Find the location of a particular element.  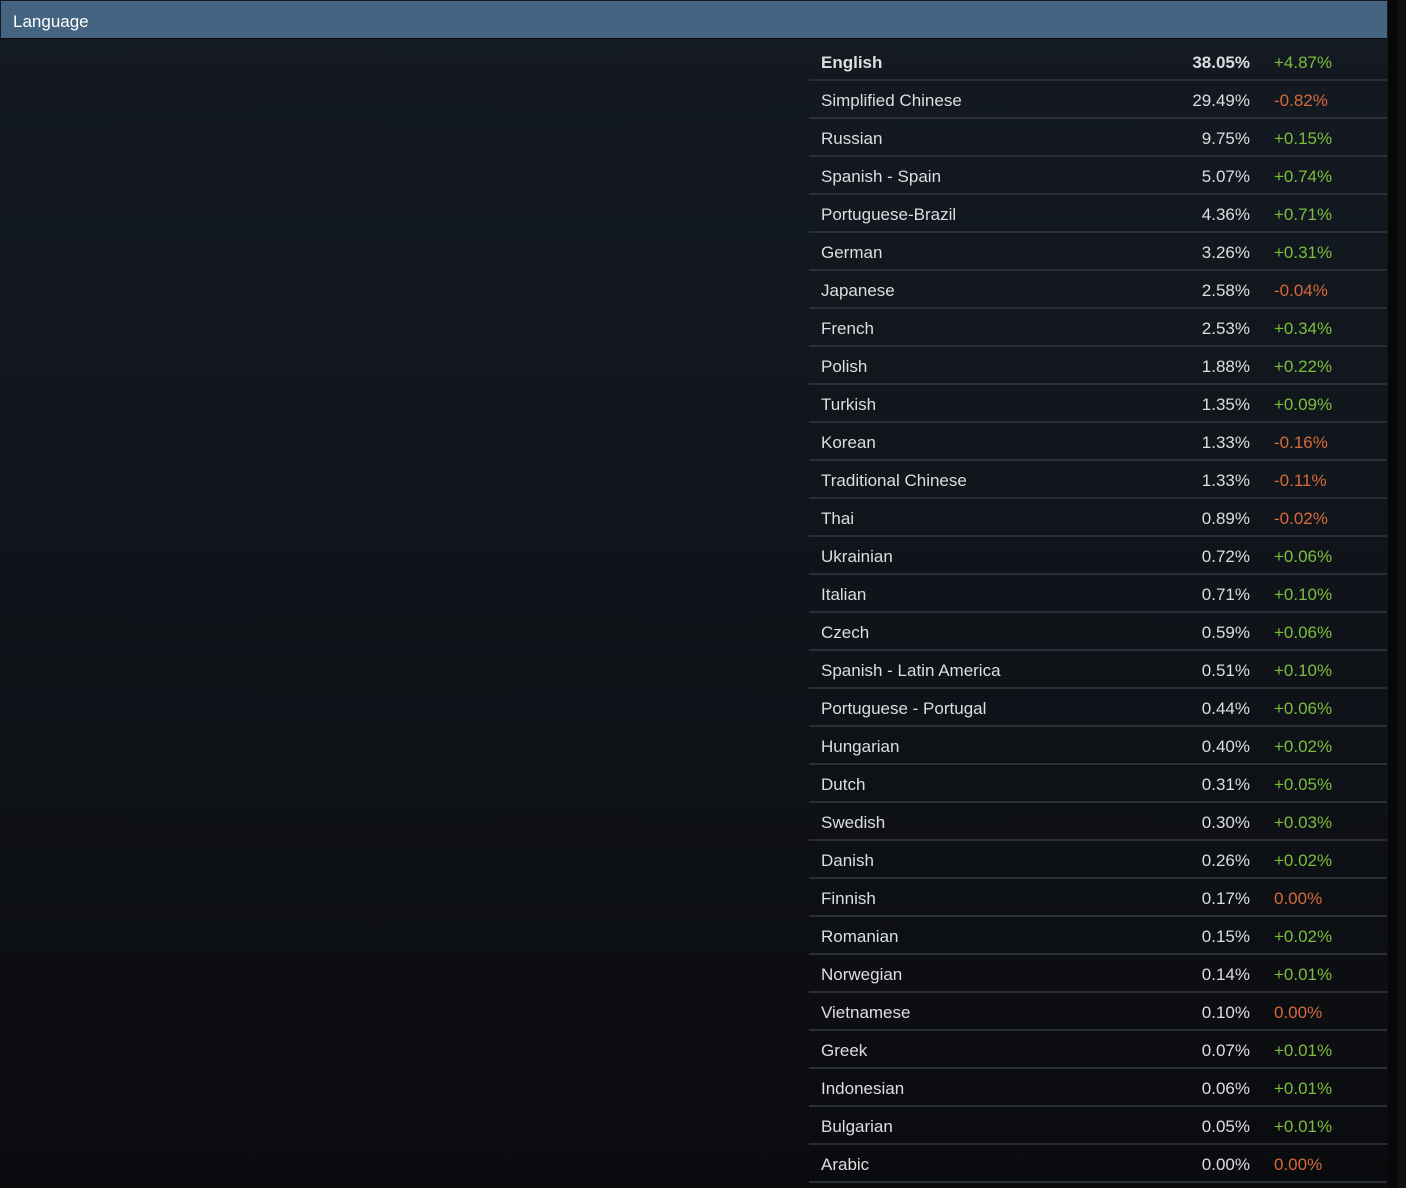

language-name: French is located at coordinates (847, 328).